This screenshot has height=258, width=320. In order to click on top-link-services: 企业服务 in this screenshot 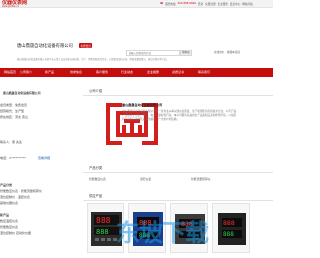, I will do `click(223, 4)`.